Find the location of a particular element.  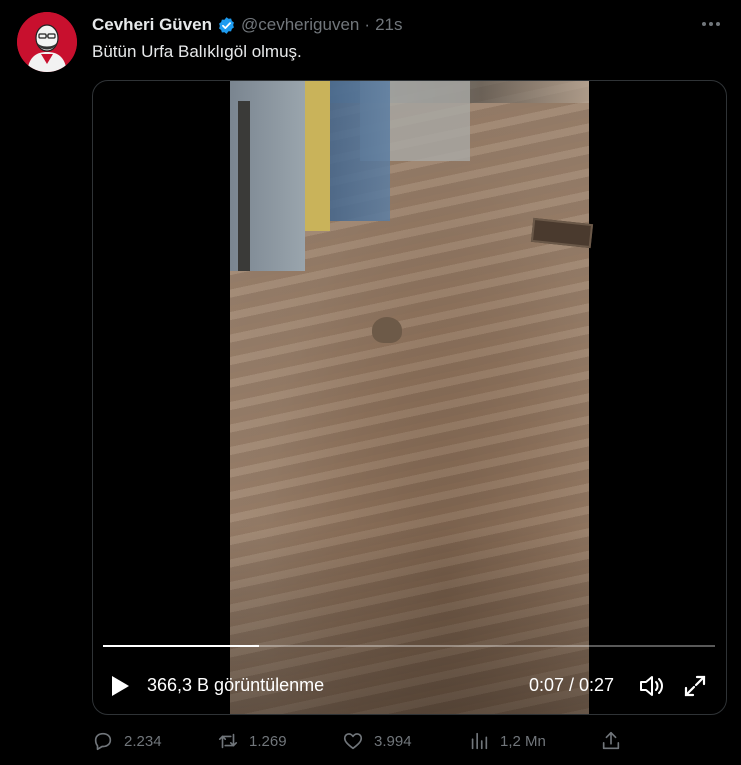

like-icon is located at coordinates (353, 741).